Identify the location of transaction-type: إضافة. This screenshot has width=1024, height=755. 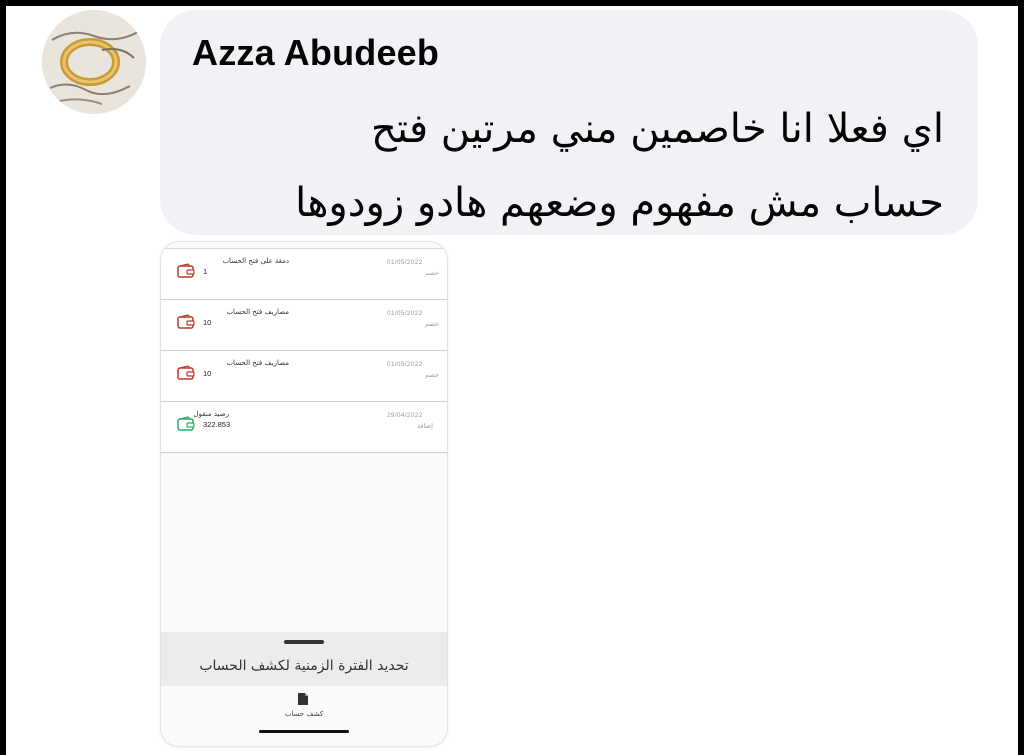
(425, 426).